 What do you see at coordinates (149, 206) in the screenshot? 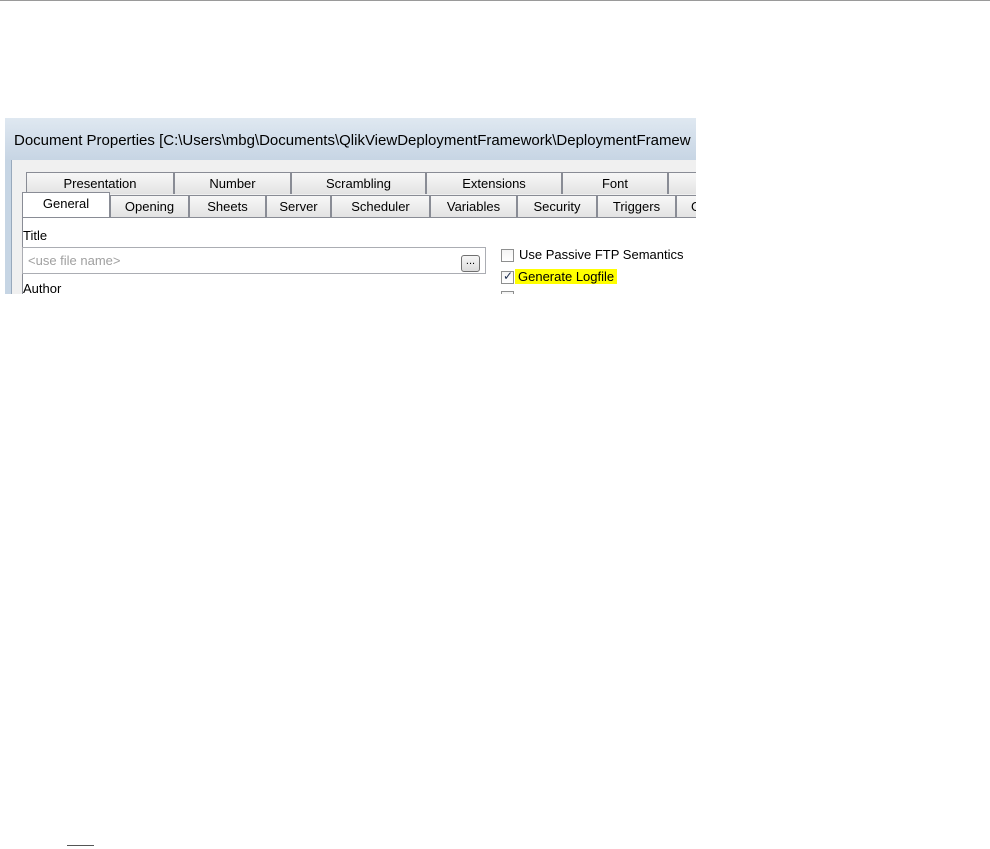
I see `tab-opening: Opening` at bounding box center [149, 206].